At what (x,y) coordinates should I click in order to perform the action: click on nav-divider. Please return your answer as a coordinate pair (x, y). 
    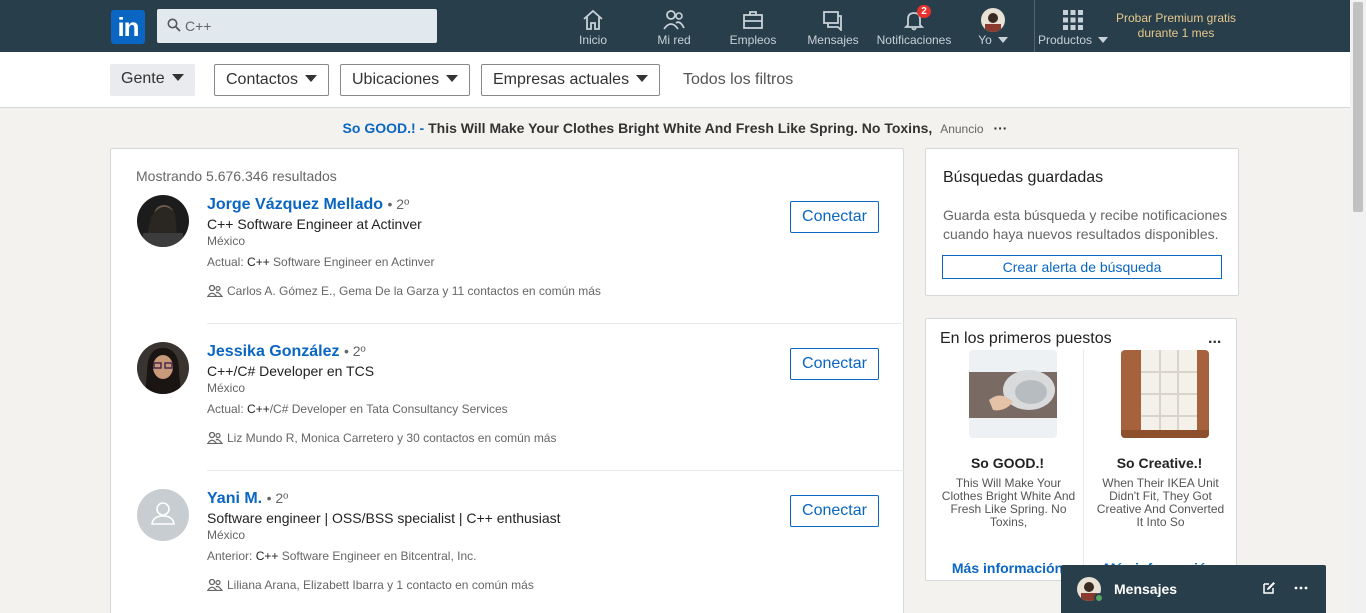
    Looking at the image, I should click on (1034, 26).